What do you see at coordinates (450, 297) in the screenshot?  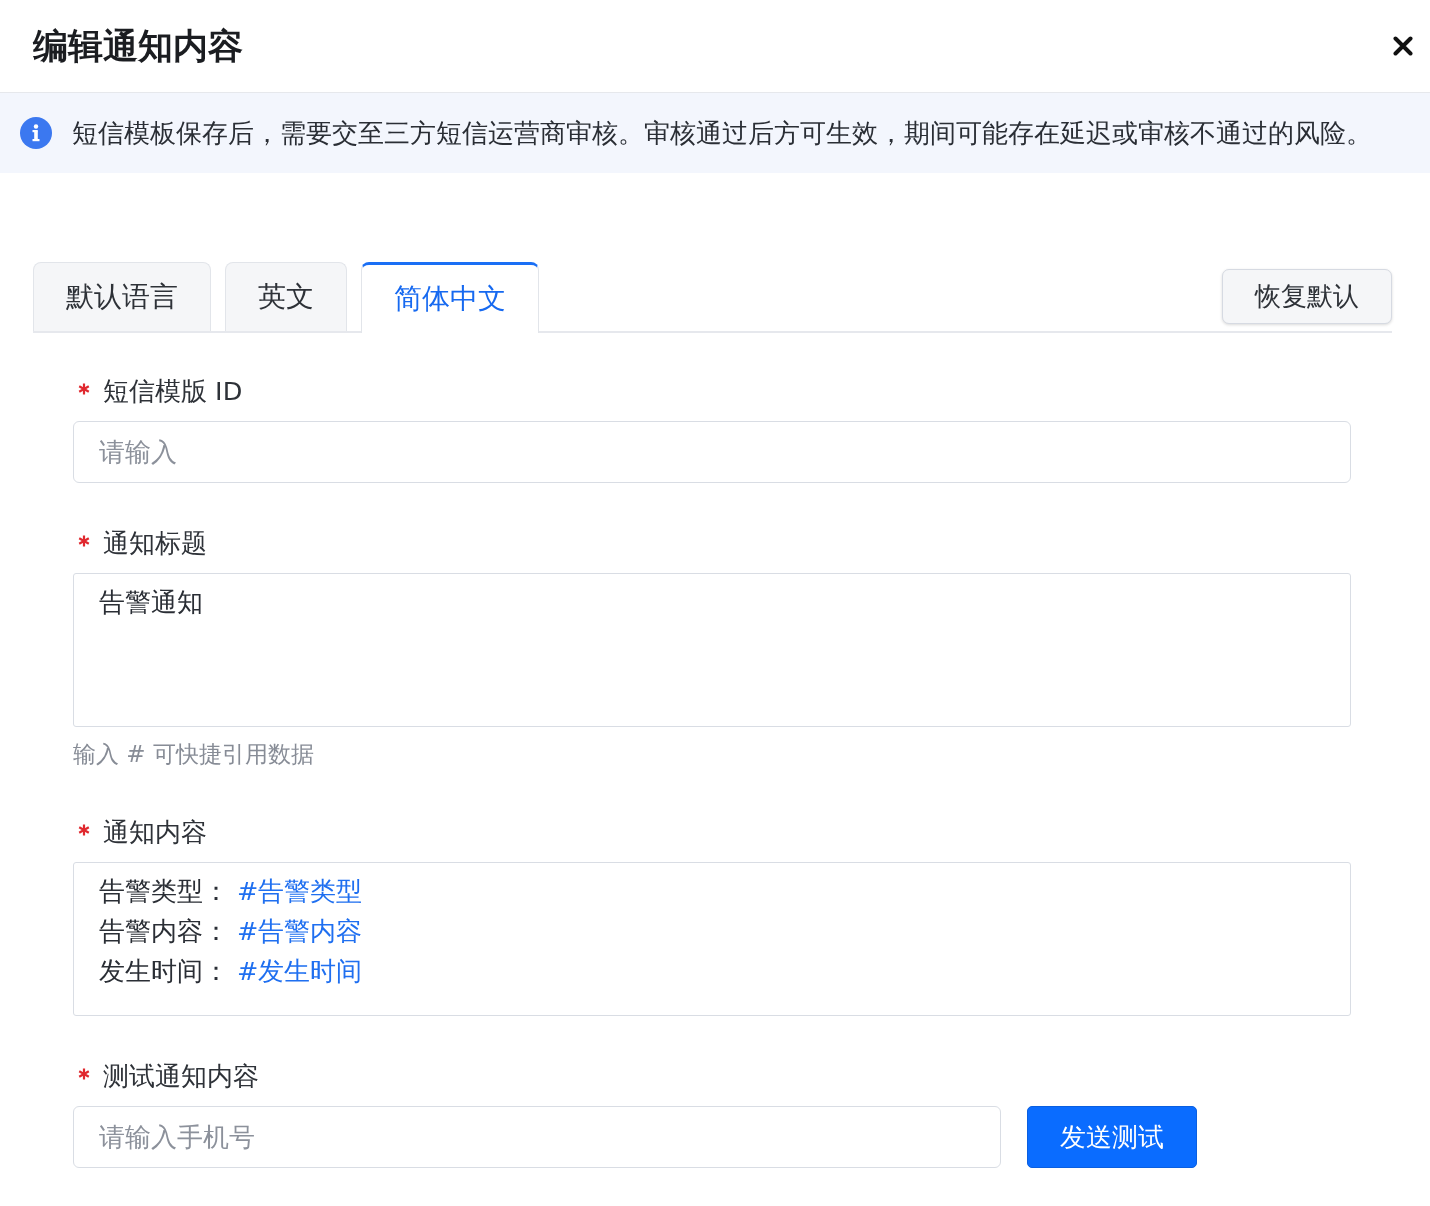 I see `language-tab: 简体中文` at bounding box center [450, 297].